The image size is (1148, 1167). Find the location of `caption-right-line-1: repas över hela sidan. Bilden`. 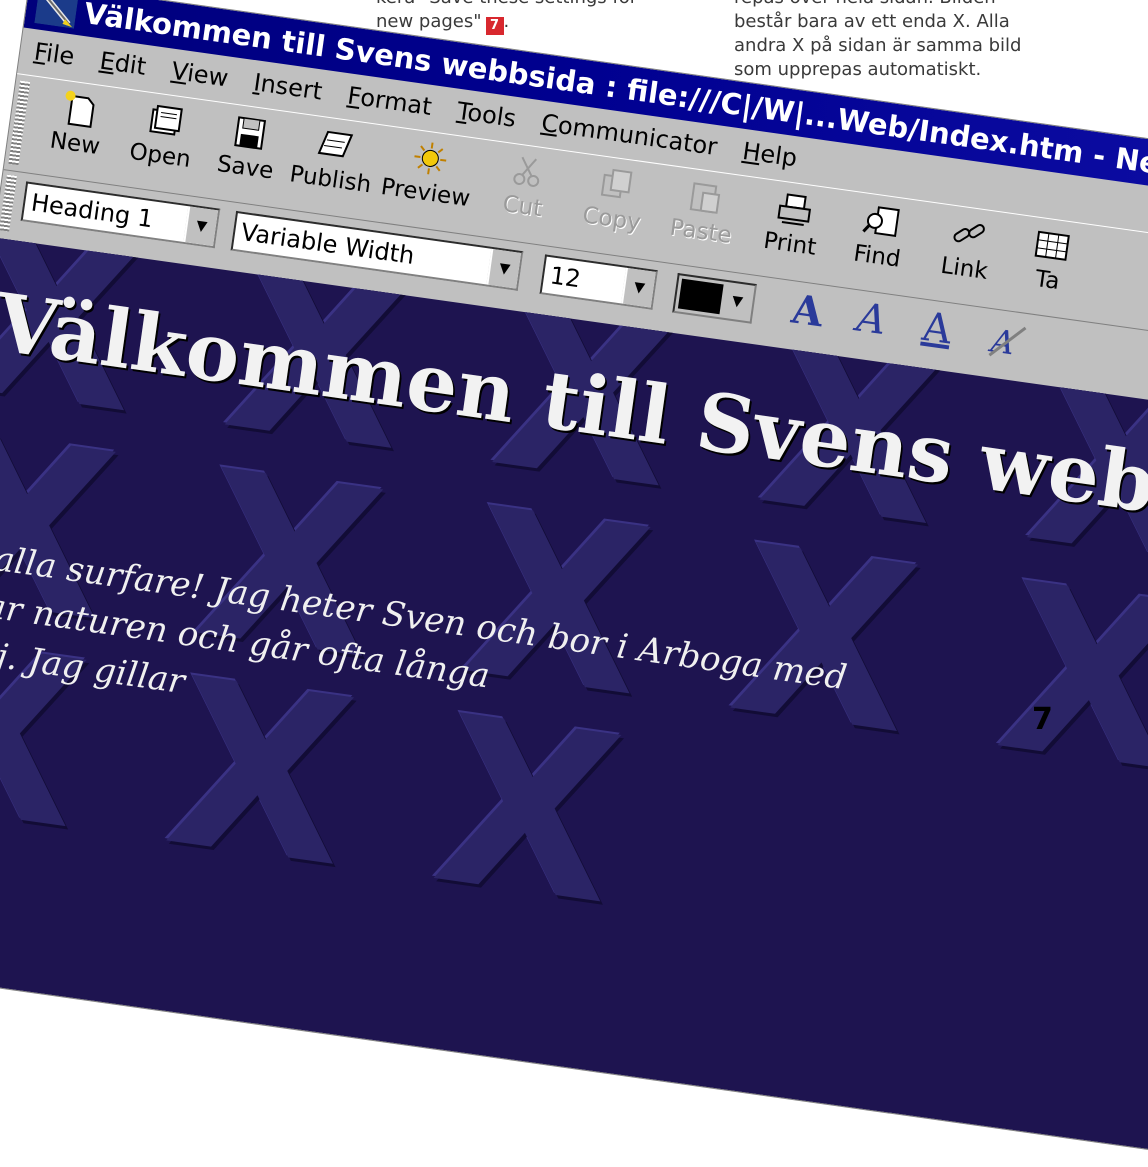

caption-right-line-1: repas över hela sidan. Bilden is located at coordinates (914, 5).